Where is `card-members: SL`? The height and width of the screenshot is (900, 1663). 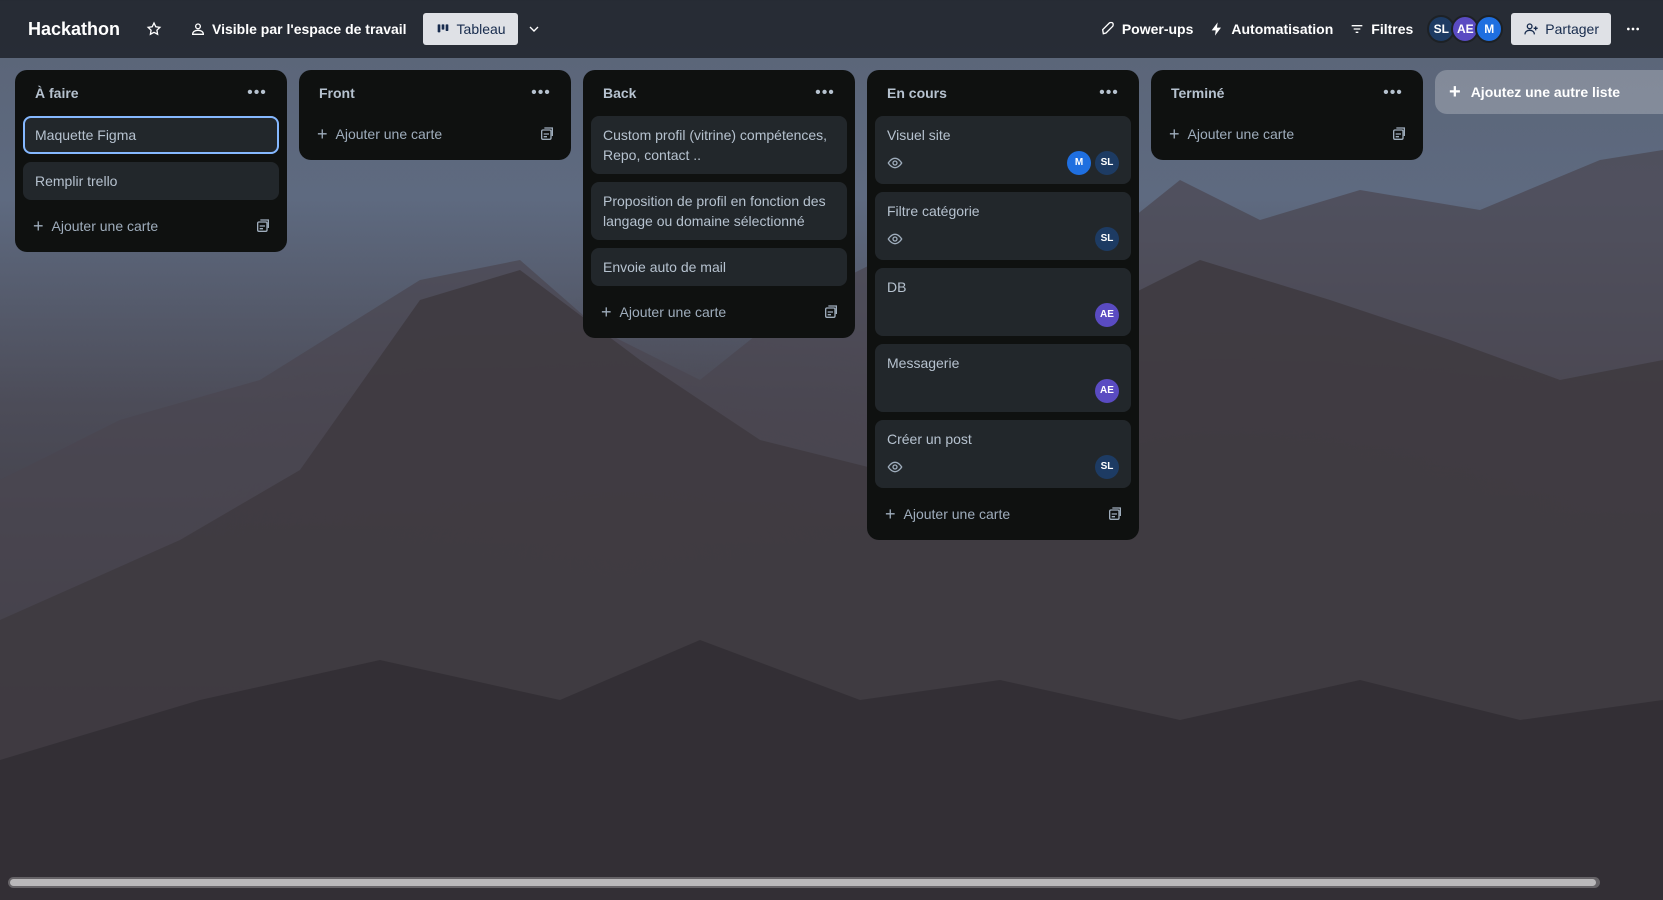
card-members: SL is located at coordinates (1107, 239).